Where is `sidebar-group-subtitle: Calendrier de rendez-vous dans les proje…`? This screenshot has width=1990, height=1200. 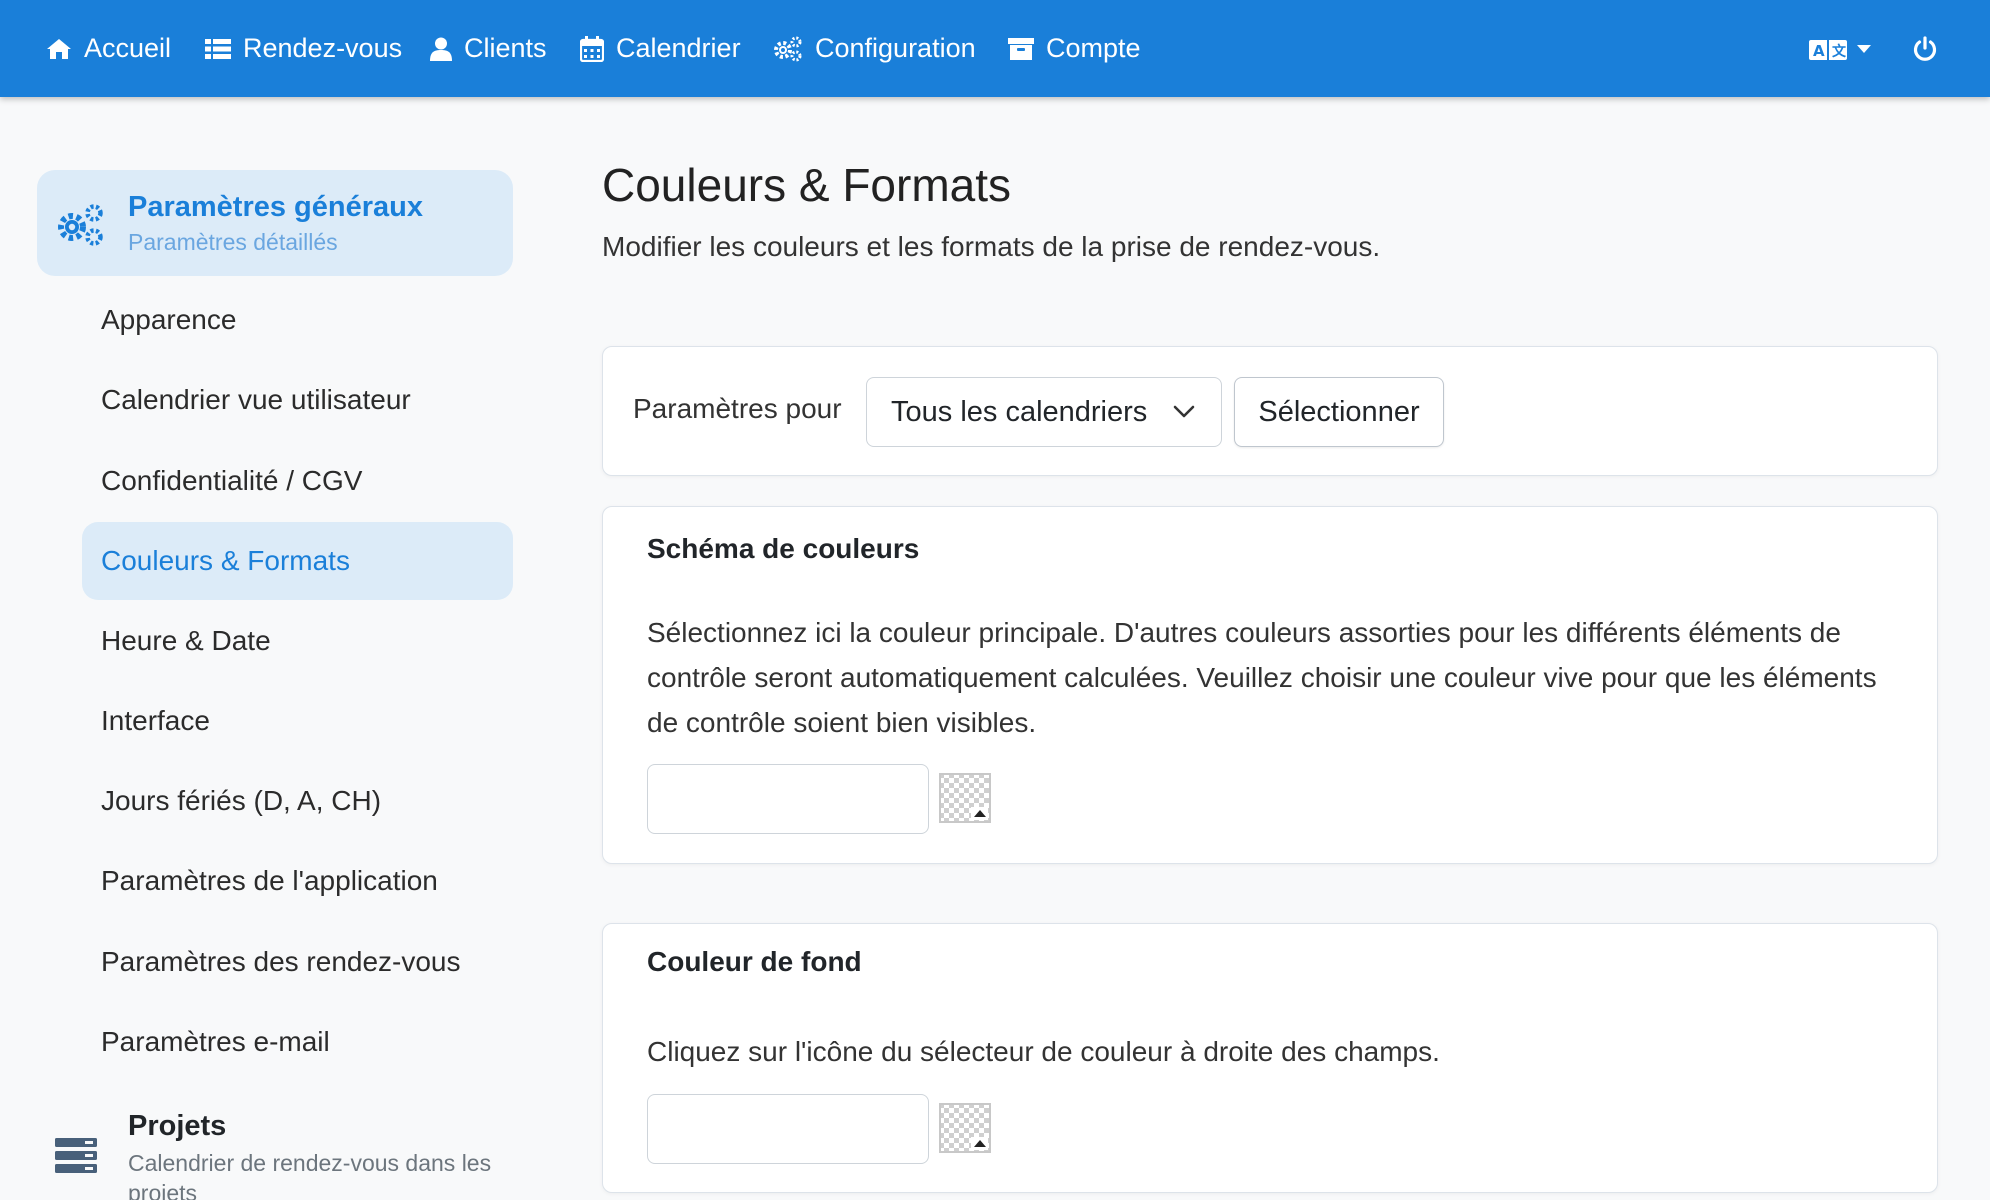 sidebar-group-subtitle: Calendrier de rendez-vous dans les proje… is located at coordinates (310, 1175).